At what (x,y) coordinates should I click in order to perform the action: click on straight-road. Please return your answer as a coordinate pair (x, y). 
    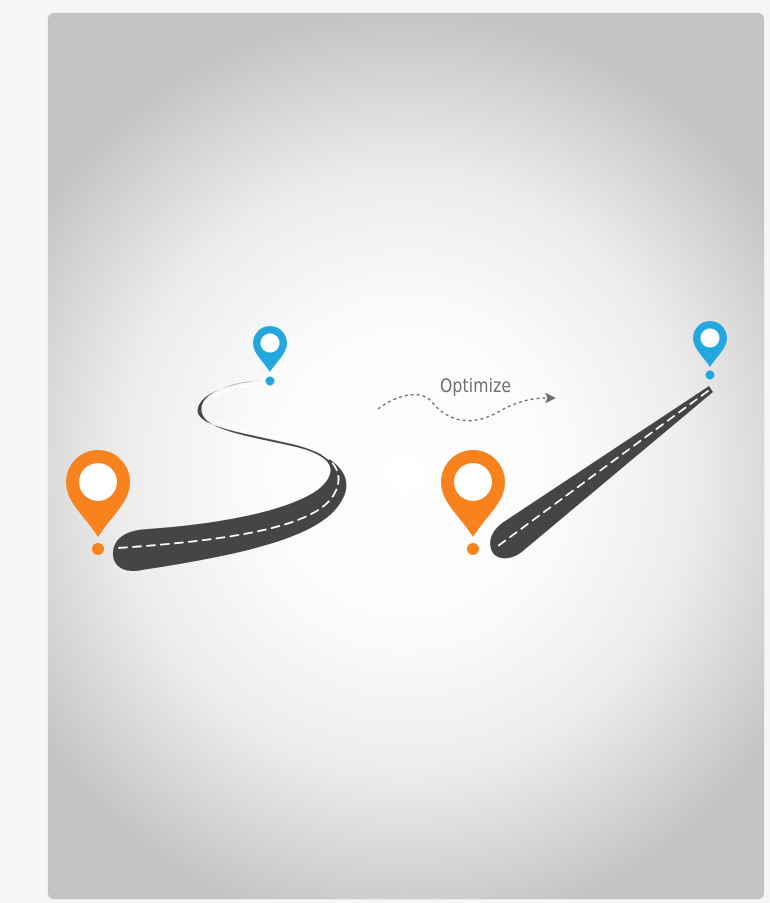
    Looking at the image, I should click on (601, 472).